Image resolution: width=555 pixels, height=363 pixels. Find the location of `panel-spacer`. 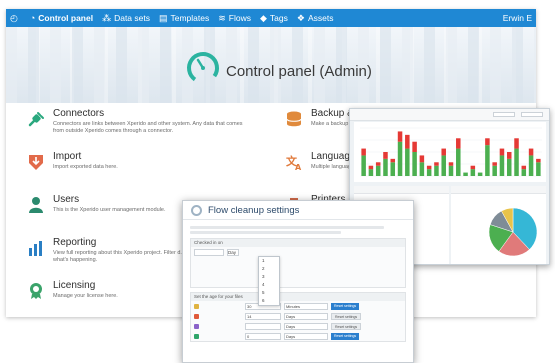

panel-spacer is located at coordinates (298, 272).